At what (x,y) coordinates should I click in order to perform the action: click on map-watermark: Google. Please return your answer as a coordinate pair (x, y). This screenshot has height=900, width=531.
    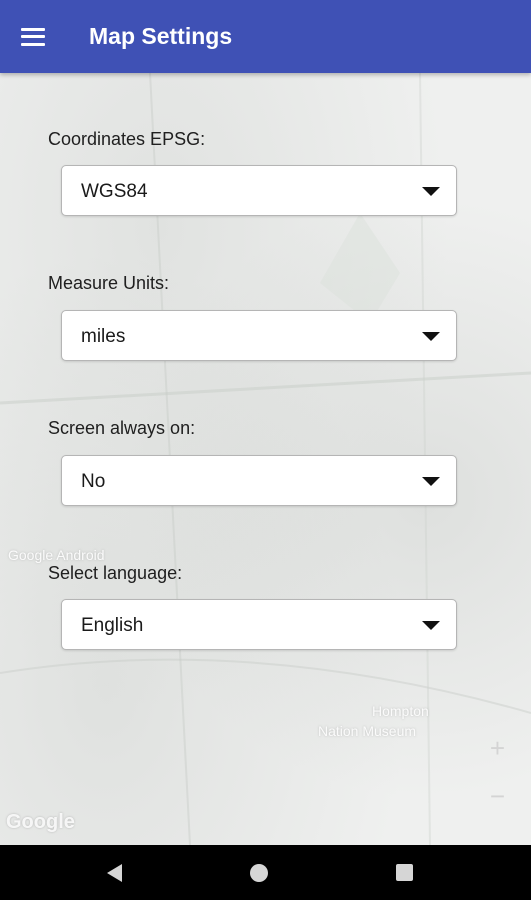
    Looking at the image, I should click on (40, 822).